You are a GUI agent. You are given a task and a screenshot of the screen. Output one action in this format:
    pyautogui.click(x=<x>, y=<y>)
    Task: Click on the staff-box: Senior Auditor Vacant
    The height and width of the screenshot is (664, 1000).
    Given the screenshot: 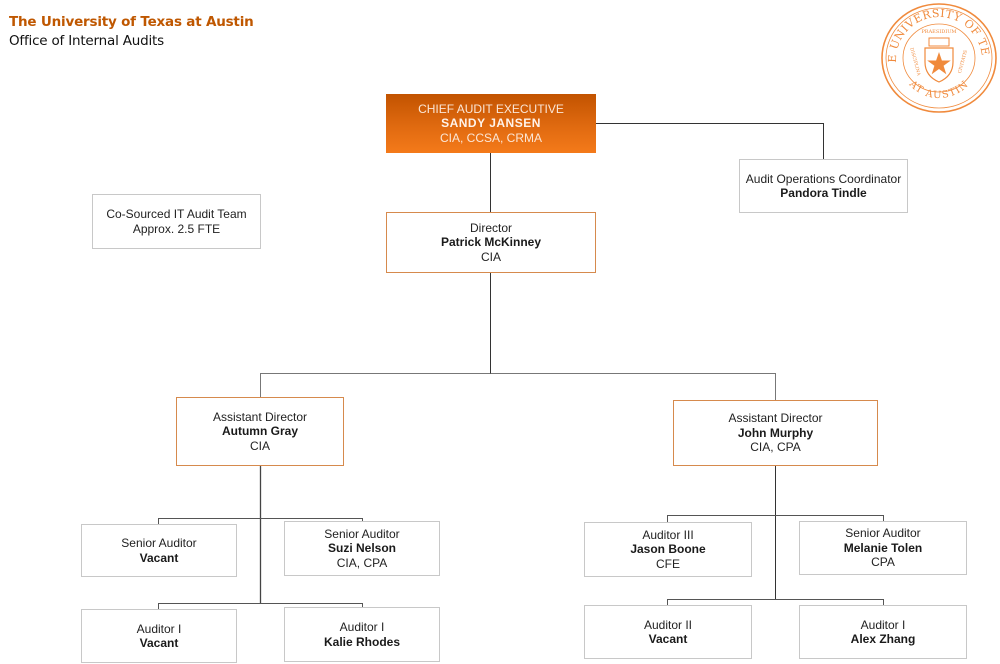 What is the action you would take?
    pyautogui.click(x=159, y=550)
    